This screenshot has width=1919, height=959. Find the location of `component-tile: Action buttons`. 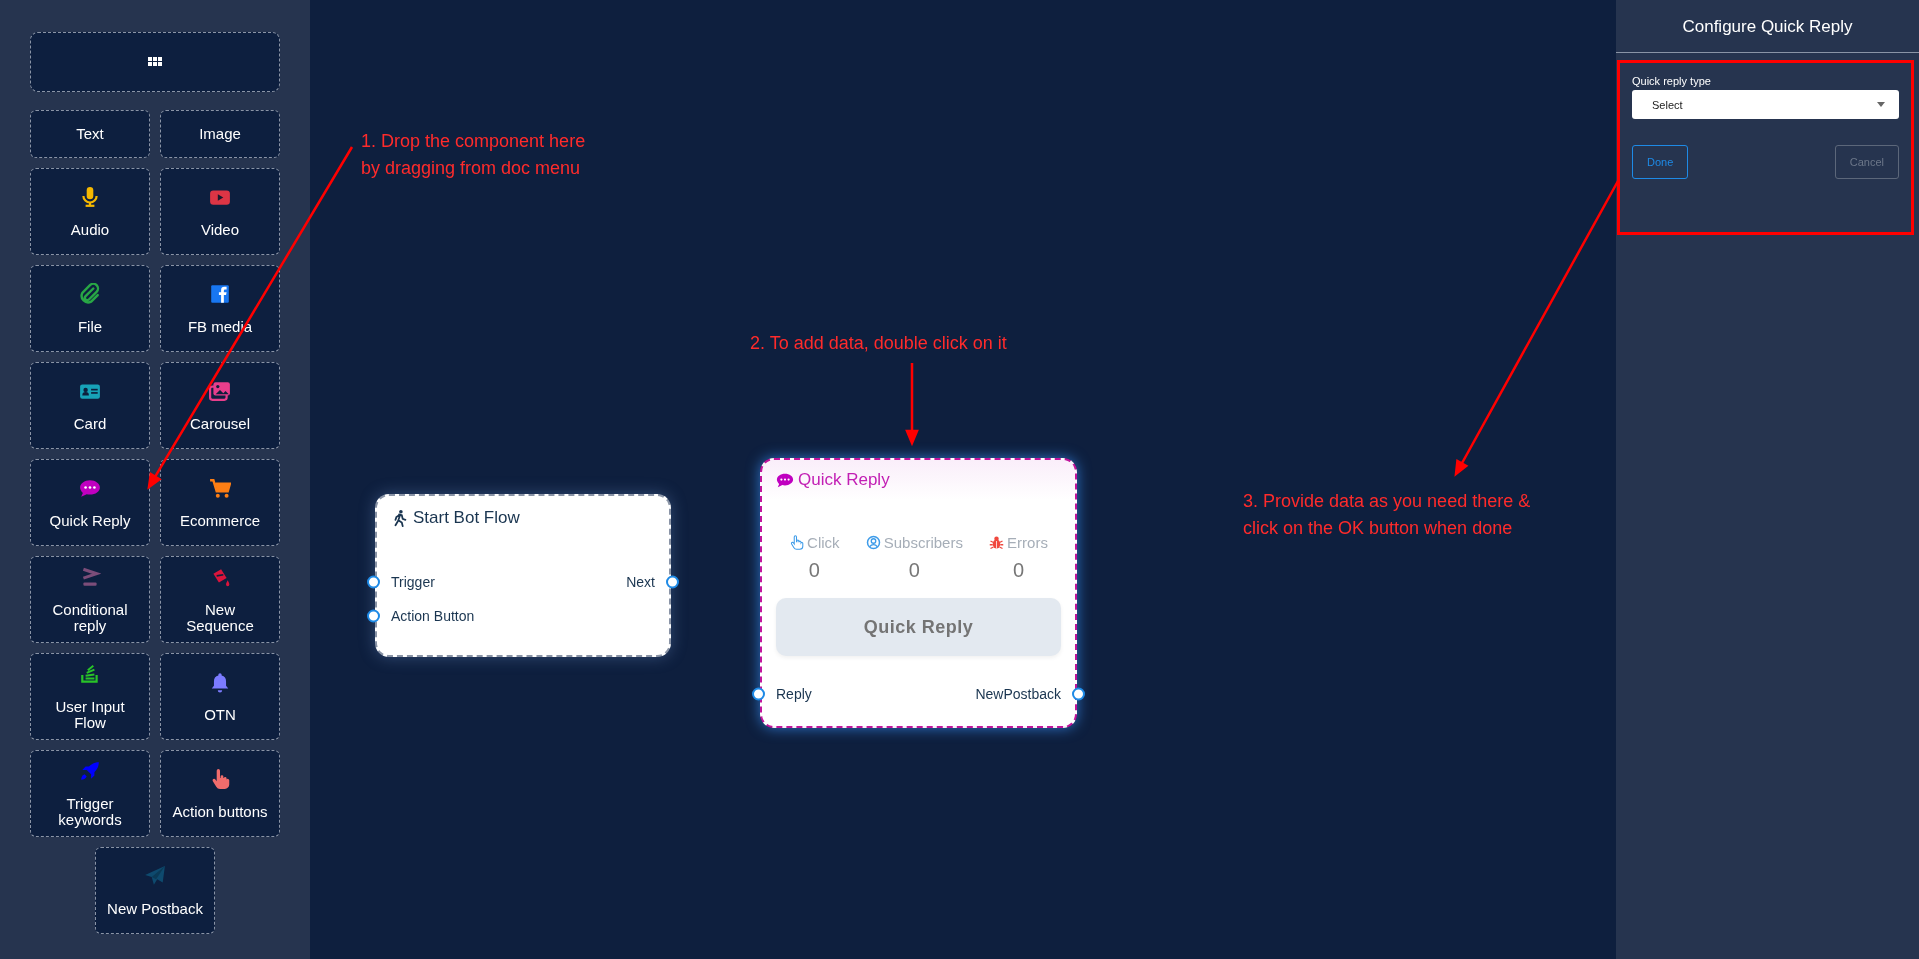

component-tile: Action buttons is located at coordinates (220, 793).